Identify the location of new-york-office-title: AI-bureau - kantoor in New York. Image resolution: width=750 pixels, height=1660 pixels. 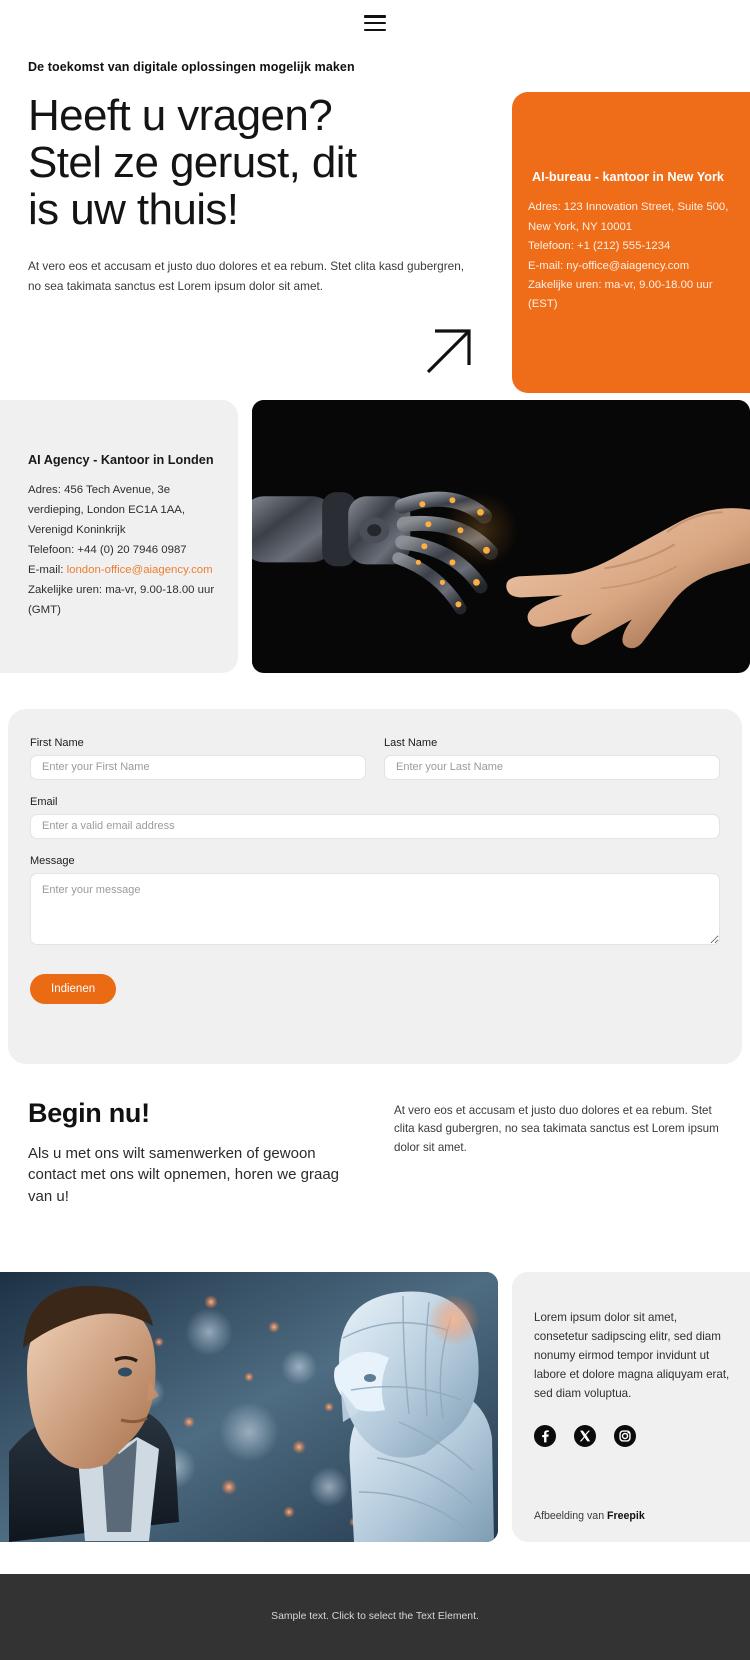
(628, 177).